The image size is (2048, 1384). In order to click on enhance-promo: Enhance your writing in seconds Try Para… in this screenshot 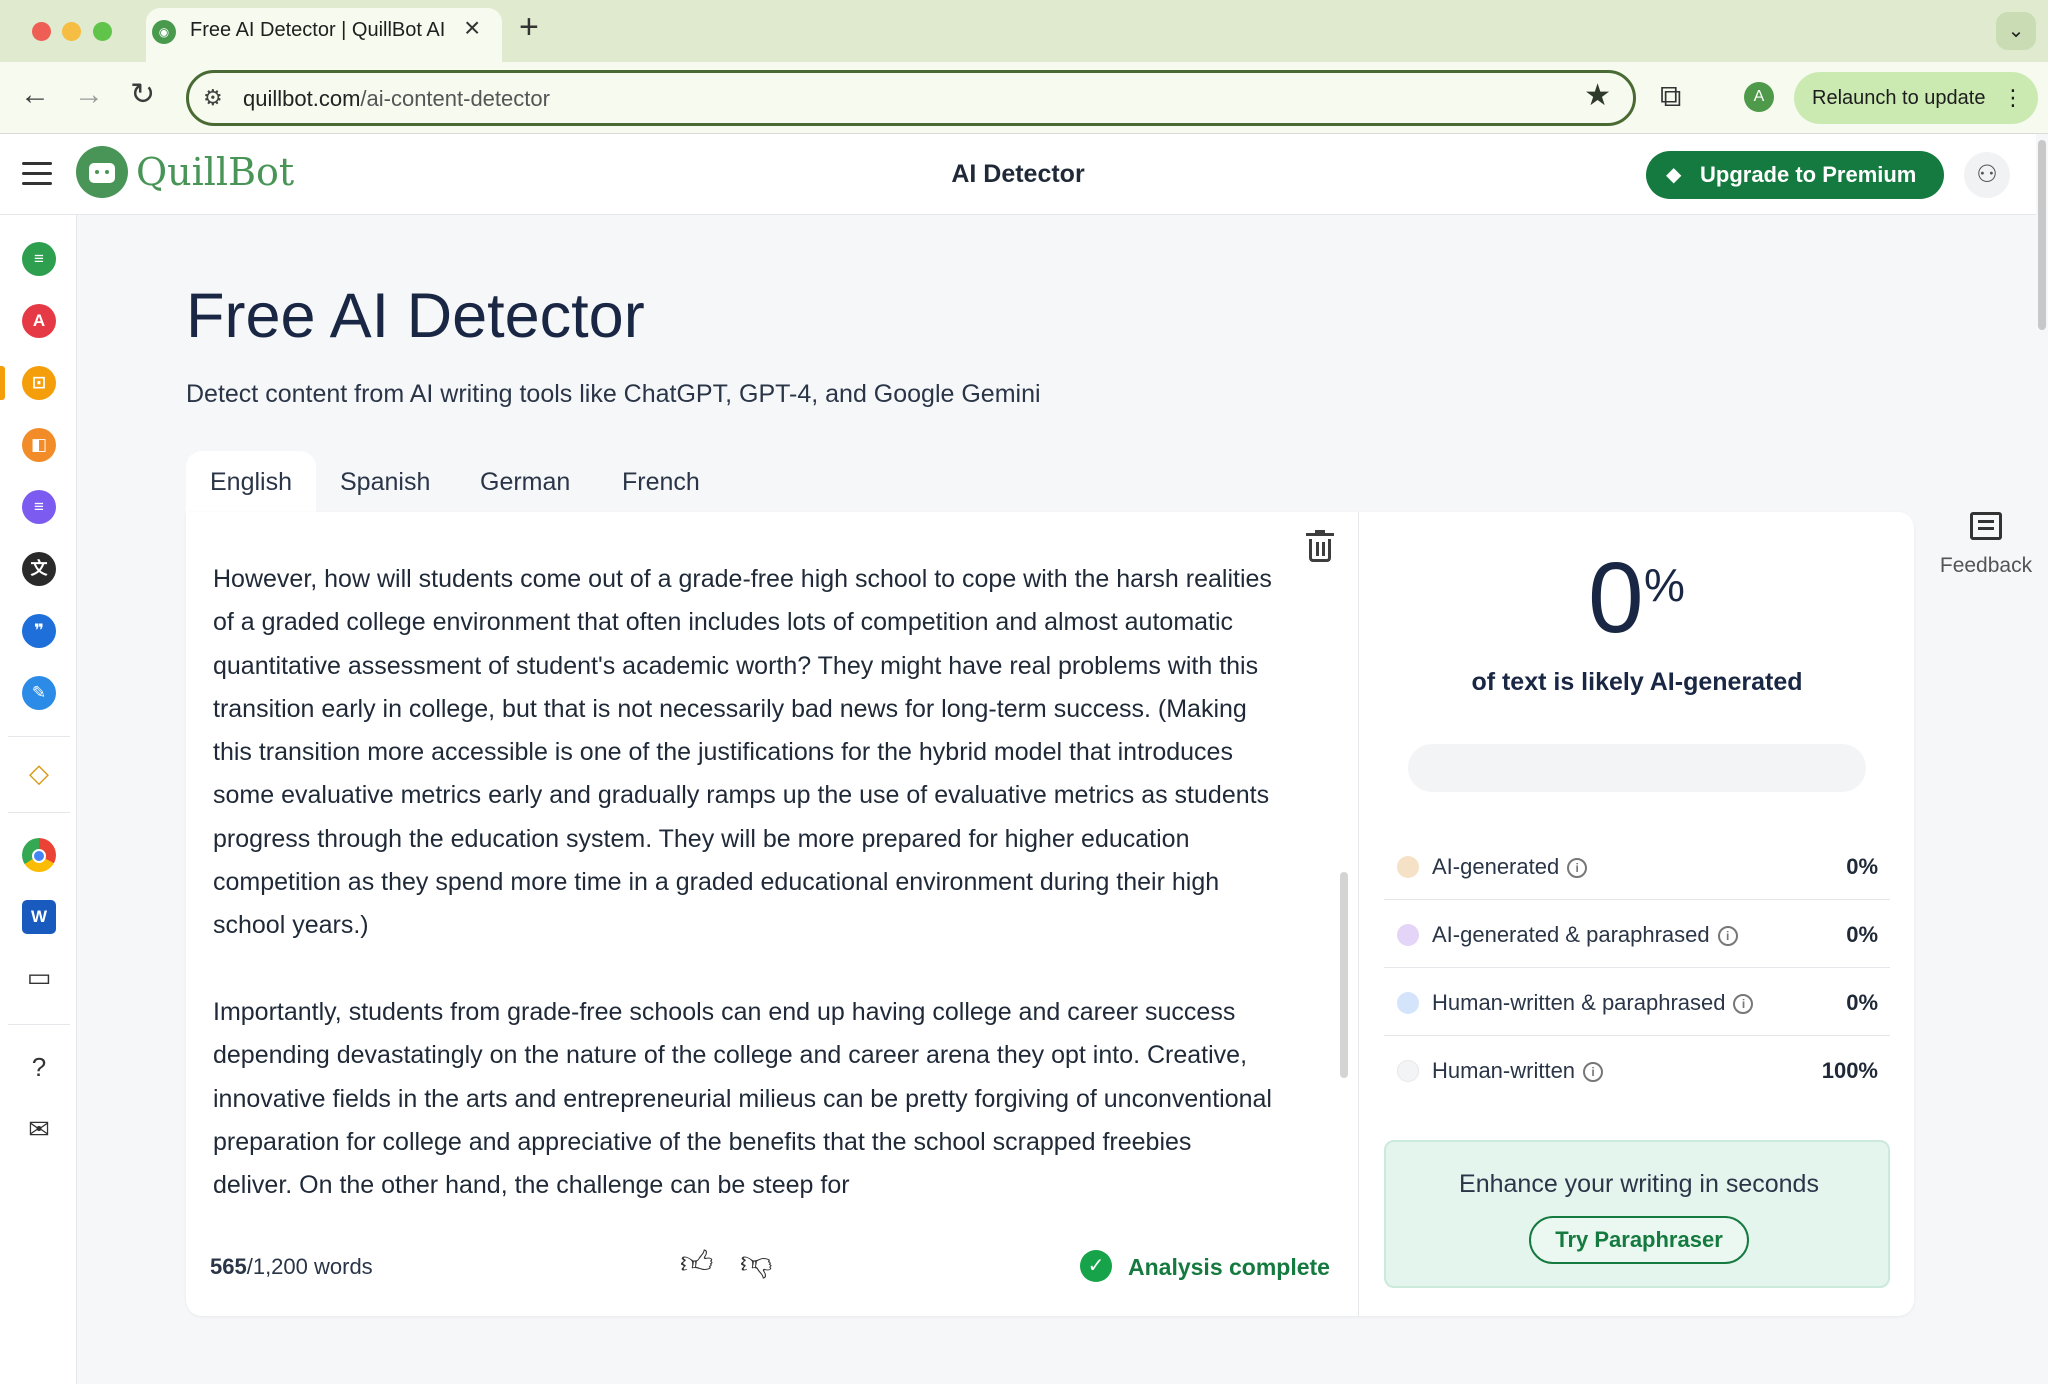, I will do `click(1637, 1214)`.